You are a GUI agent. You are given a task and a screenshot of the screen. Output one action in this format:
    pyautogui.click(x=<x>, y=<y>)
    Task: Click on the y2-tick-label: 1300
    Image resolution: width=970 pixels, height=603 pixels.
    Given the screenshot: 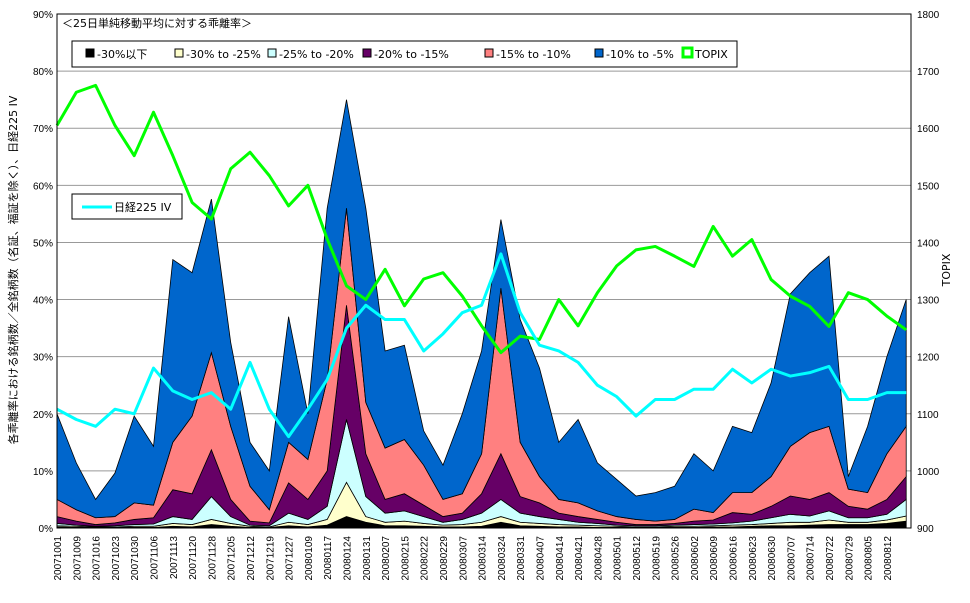 What is the action you would take?
    pyautogui.click(x=928, y=301)
    